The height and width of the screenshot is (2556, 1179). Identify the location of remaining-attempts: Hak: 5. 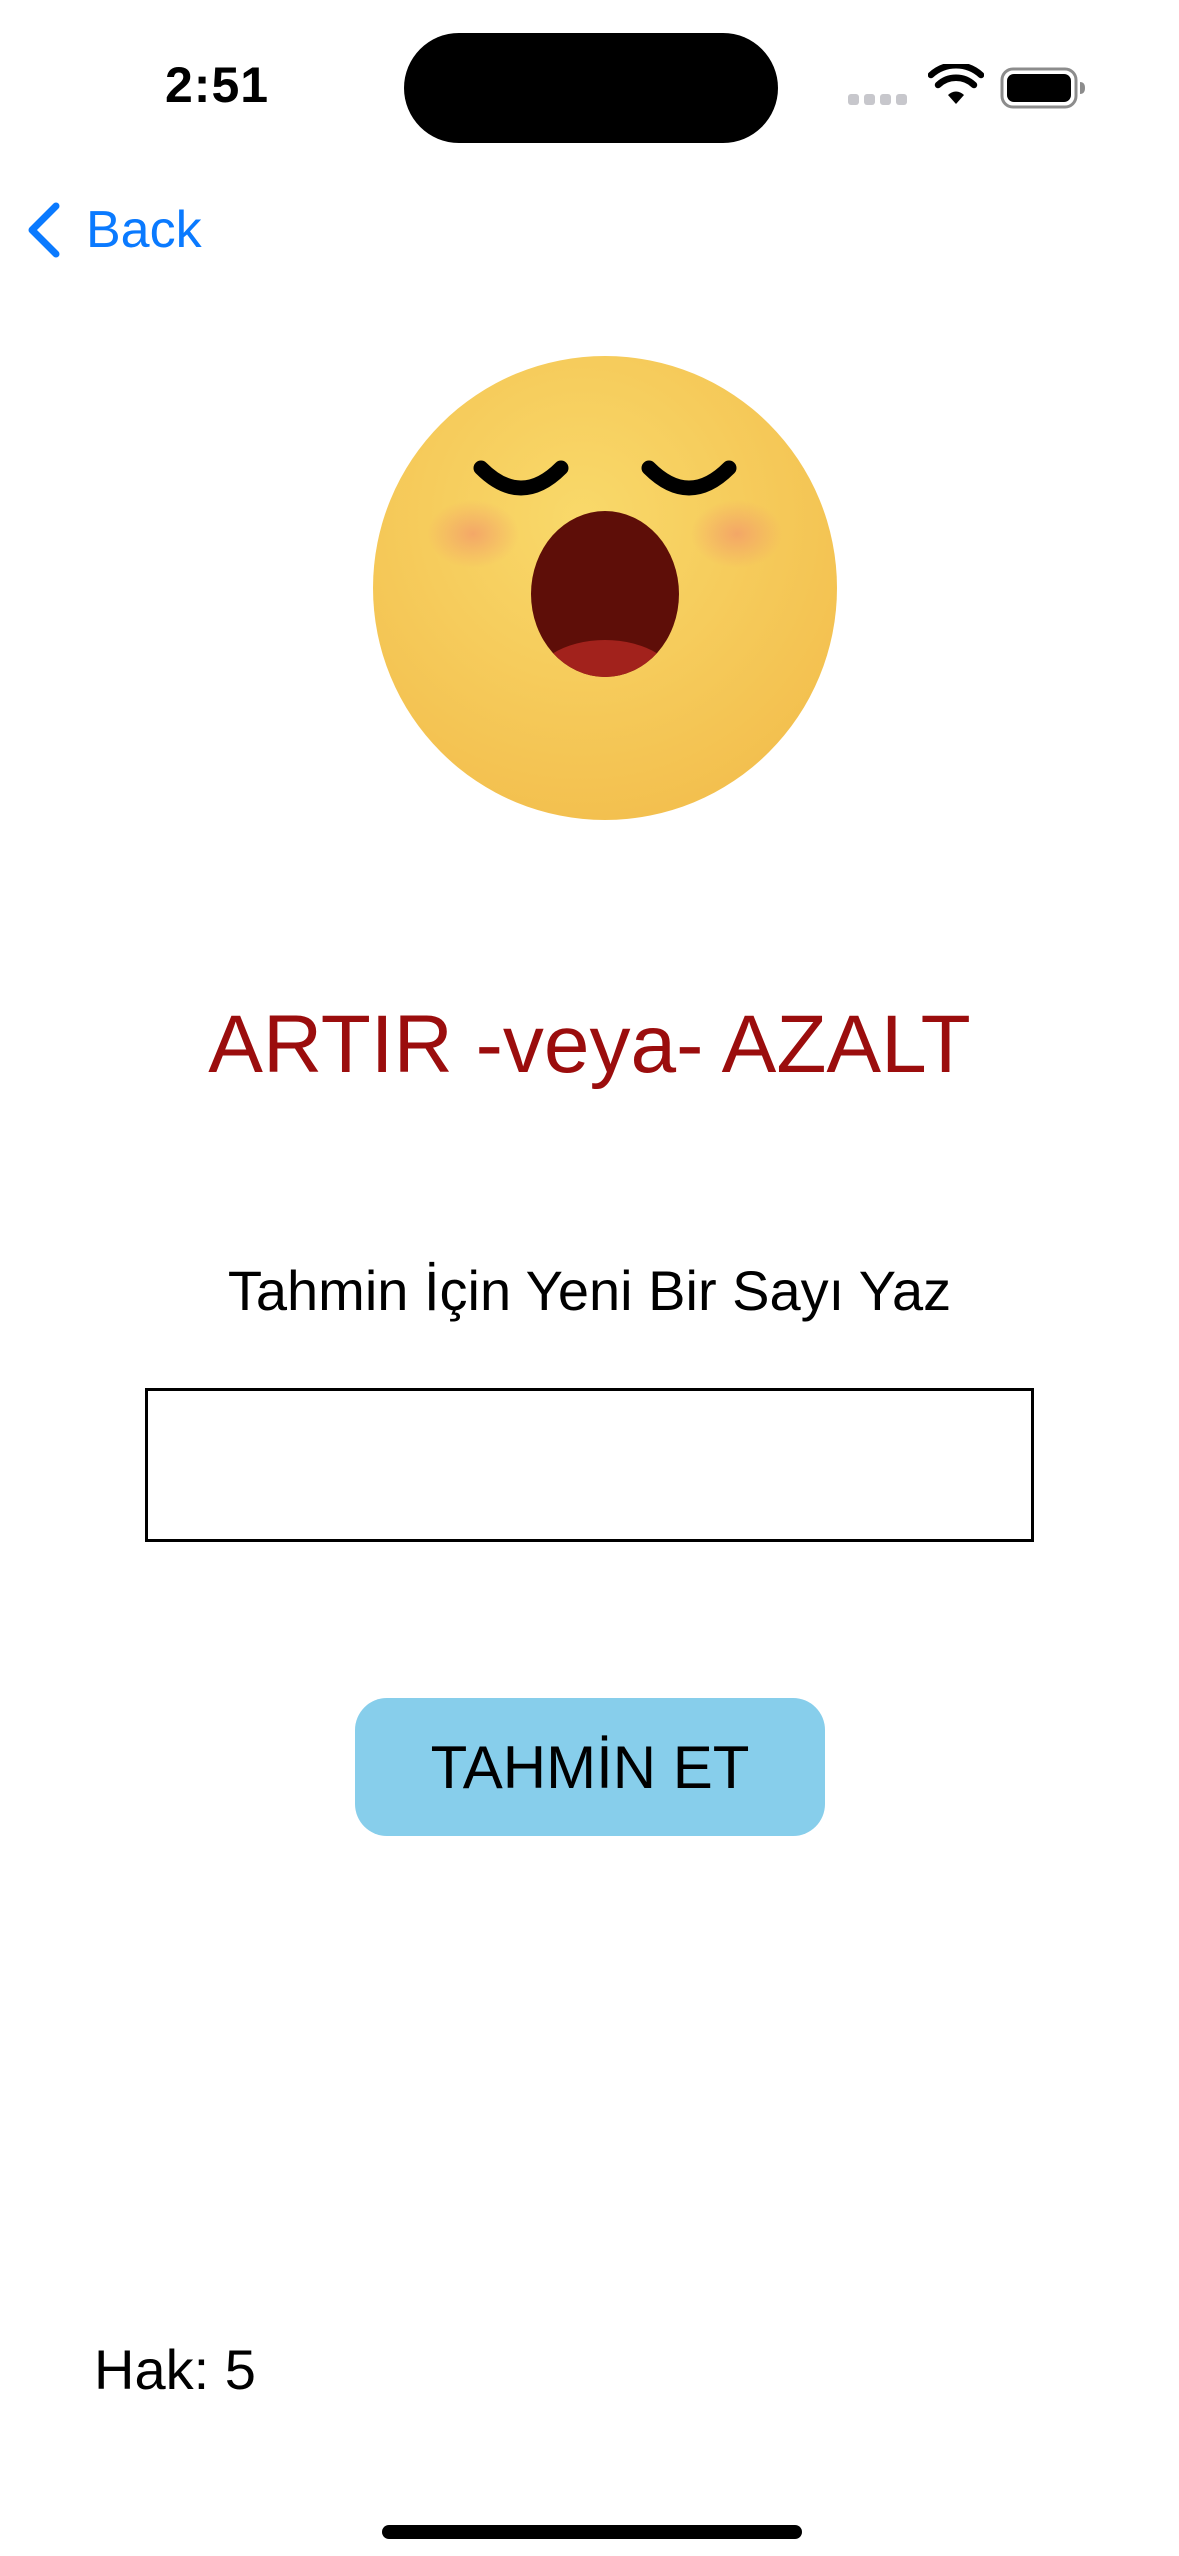
(175, 2369).